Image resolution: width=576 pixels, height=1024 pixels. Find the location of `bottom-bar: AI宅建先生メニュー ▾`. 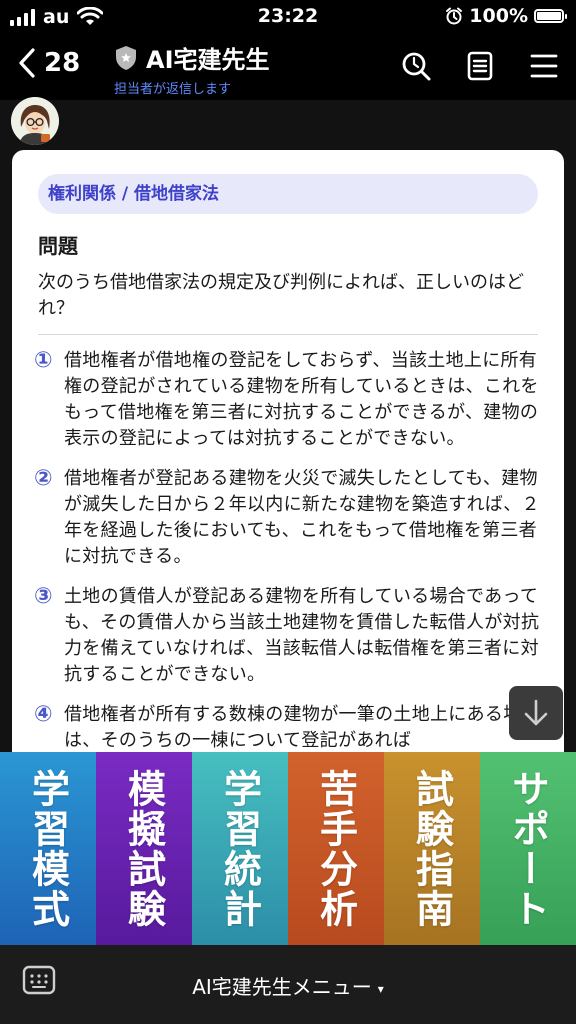

bottom-bar: AI宅建先生メニュー ▾ is located at coordinates (288, 984).